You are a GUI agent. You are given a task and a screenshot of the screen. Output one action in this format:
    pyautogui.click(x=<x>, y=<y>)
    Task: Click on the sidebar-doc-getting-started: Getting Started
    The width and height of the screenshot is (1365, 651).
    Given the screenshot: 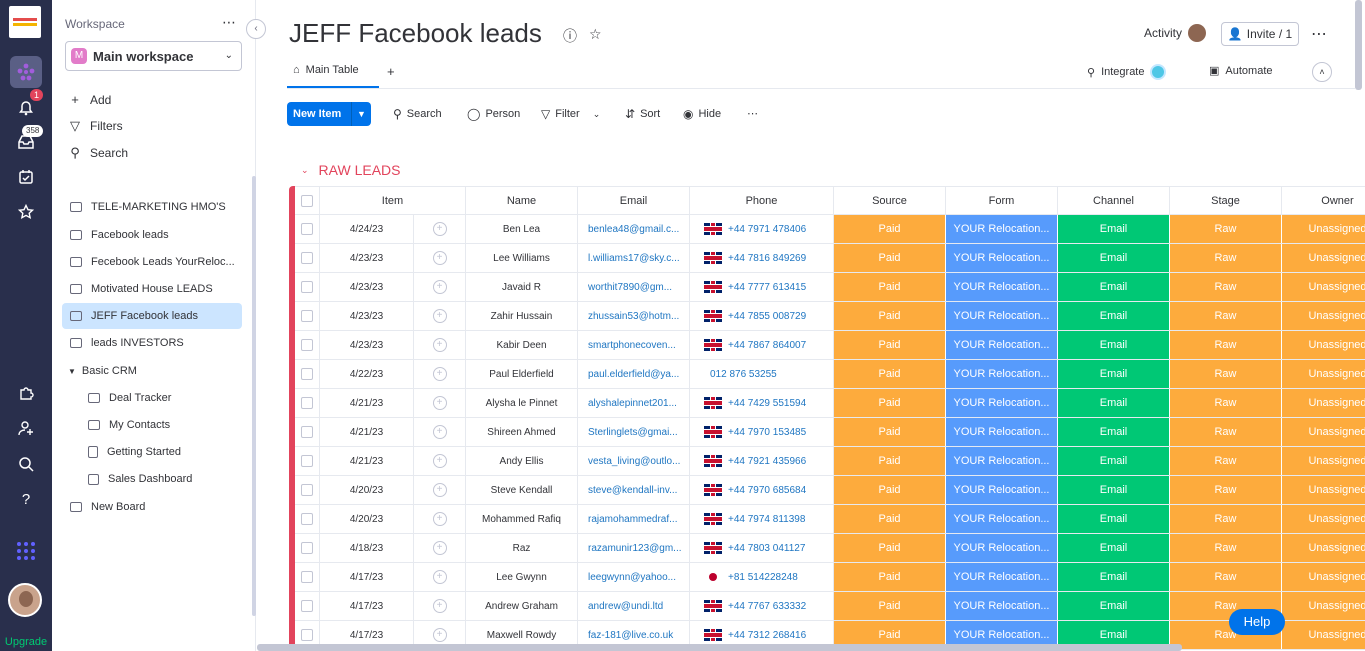 What is the action you would take?
    pyautogui.click(x=160, y=452)
    